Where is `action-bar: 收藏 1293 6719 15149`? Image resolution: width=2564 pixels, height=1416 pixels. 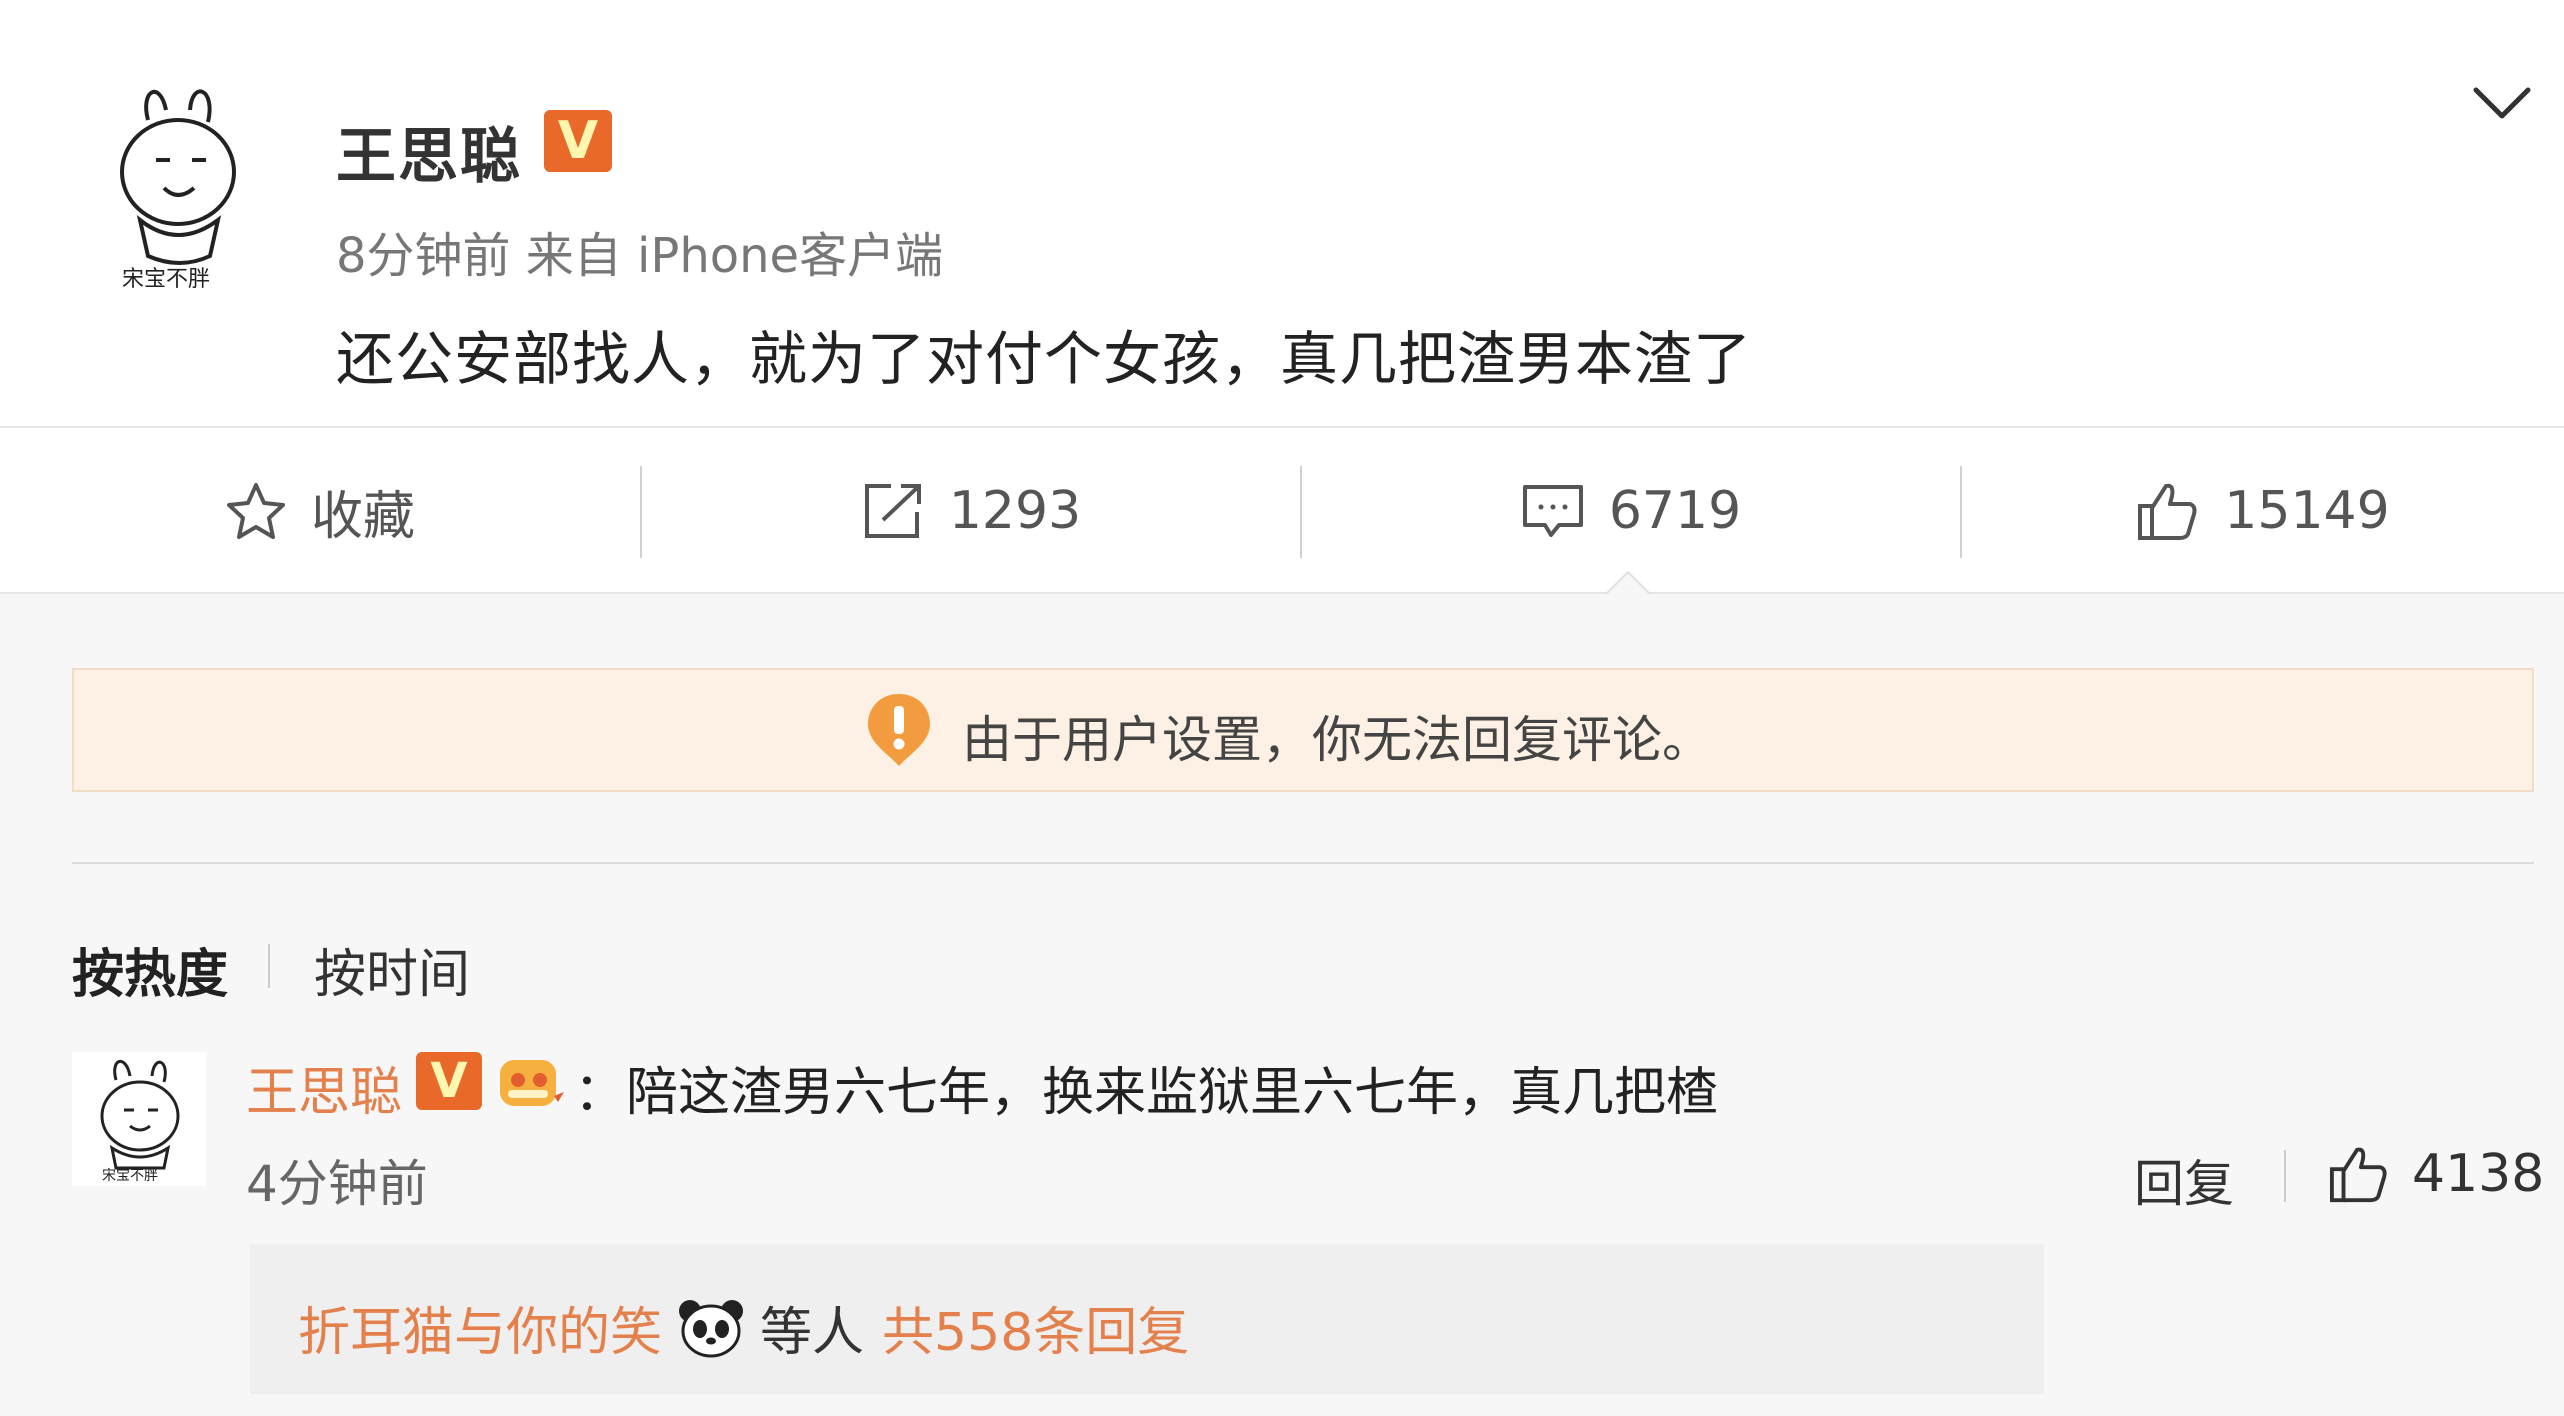 action-bar: 收藏 1293 6719 15149 is located at coordinates (1282, 511).